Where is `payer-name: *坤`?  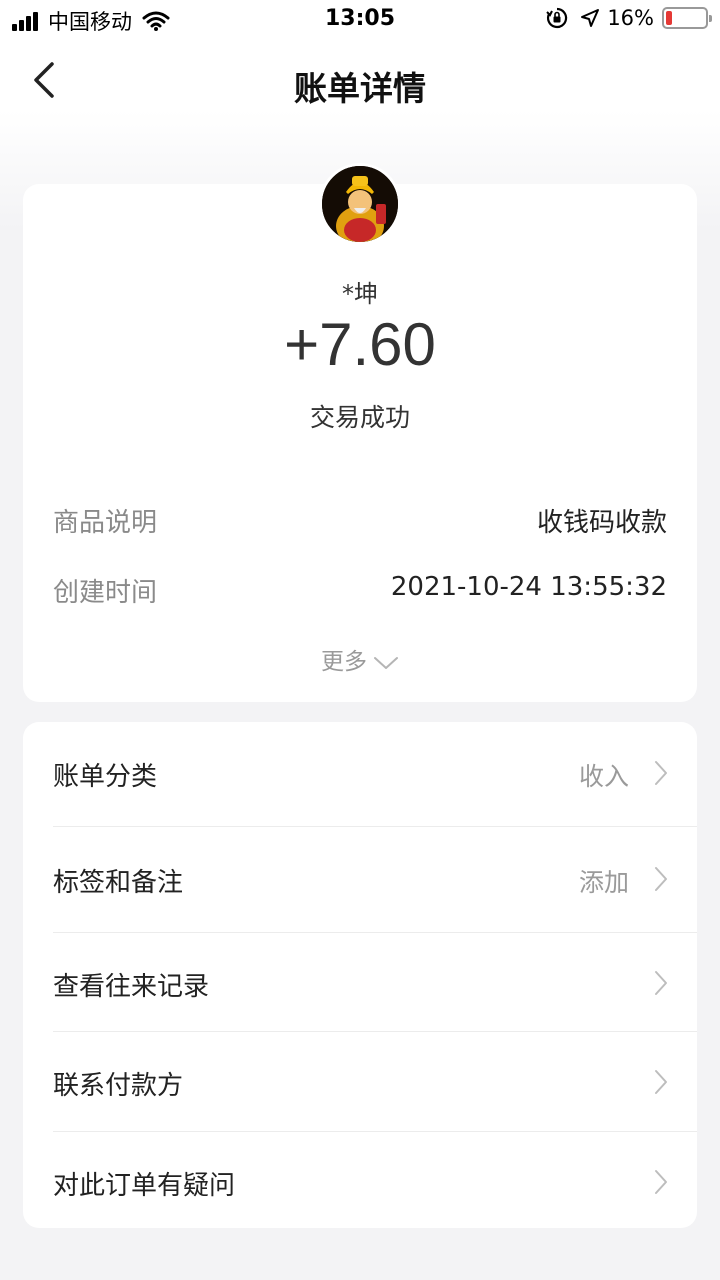 payer-name: *坤 is located at coordinates (360, 294).